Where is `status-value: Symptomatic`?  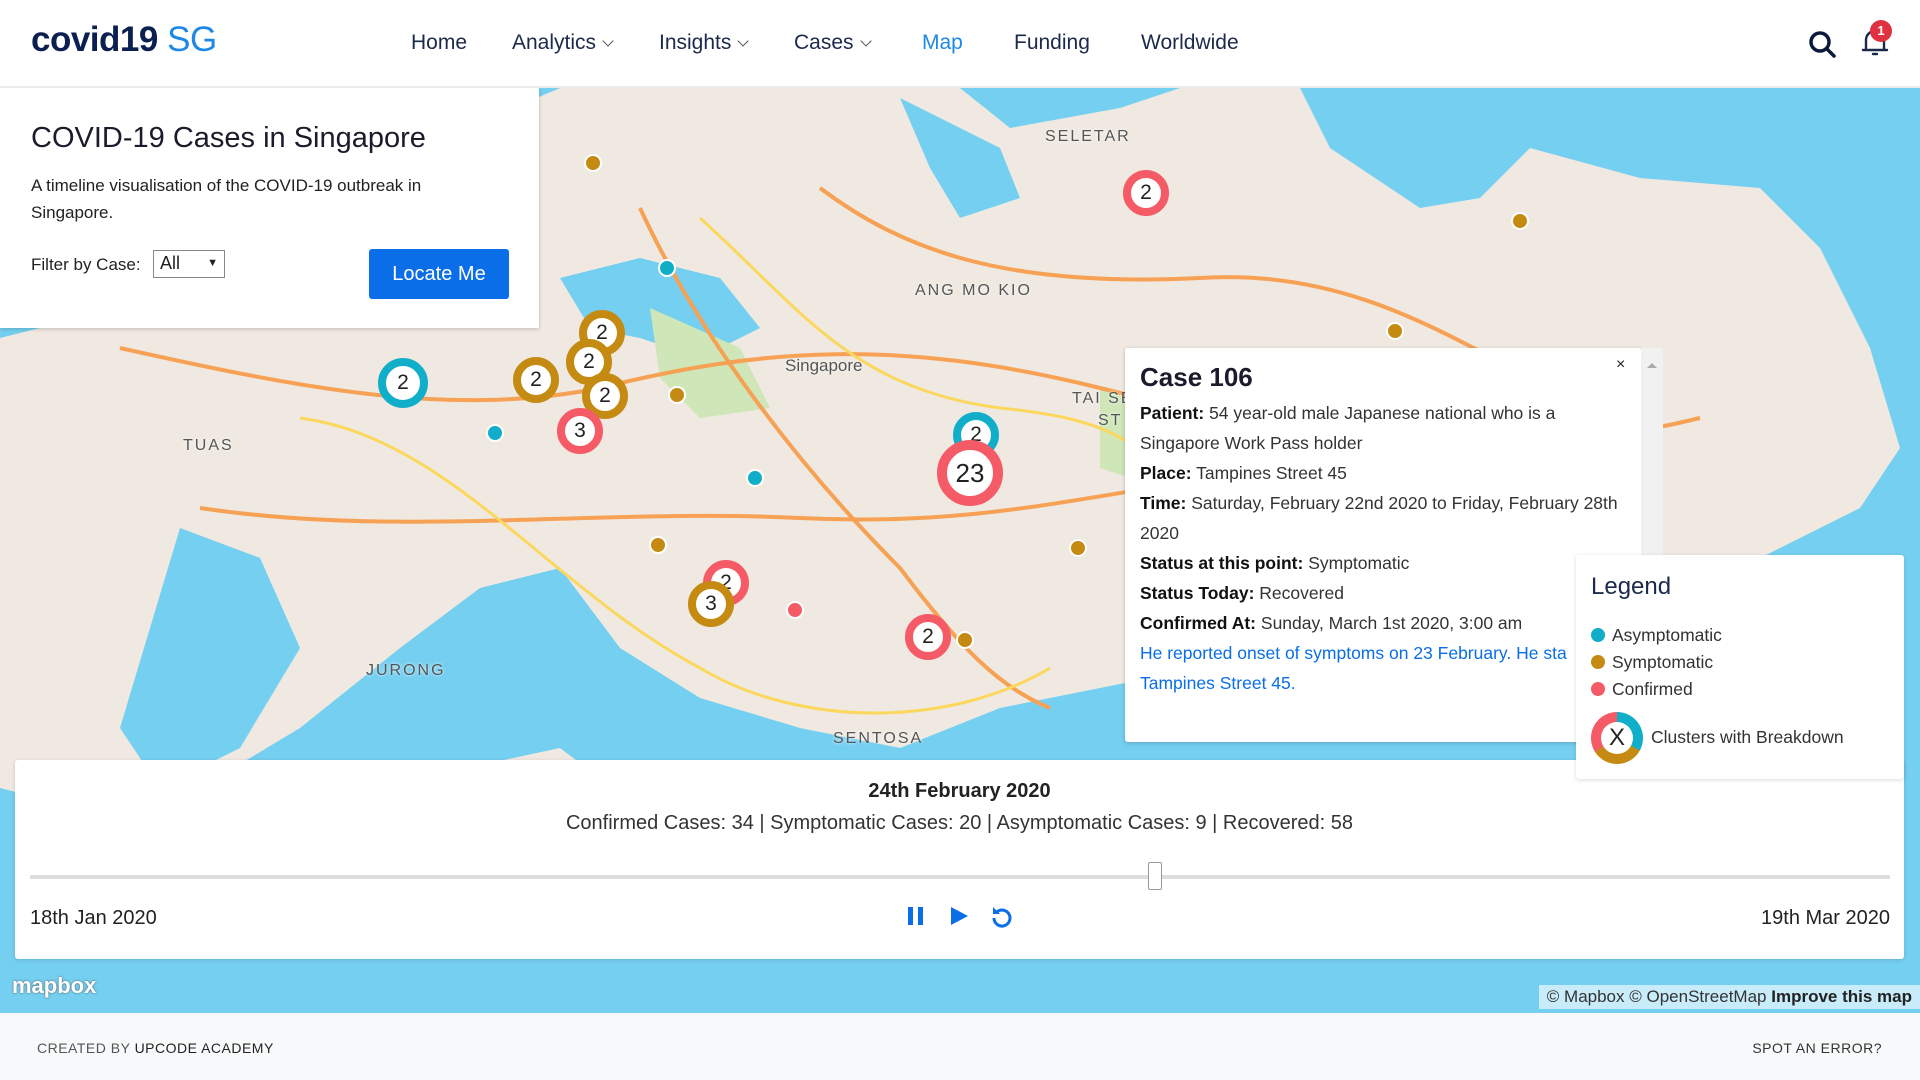
status-value: Symptomatic is located at coordinates (1359, 563).